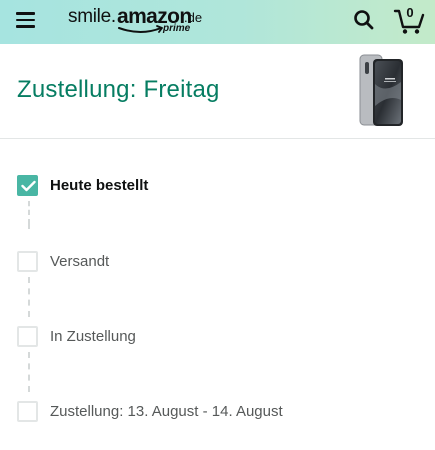  What do you see at coordinates (410, 12) in the screenshot?
I see `cart-count-badge: 0` at bounding box center [410, 12].